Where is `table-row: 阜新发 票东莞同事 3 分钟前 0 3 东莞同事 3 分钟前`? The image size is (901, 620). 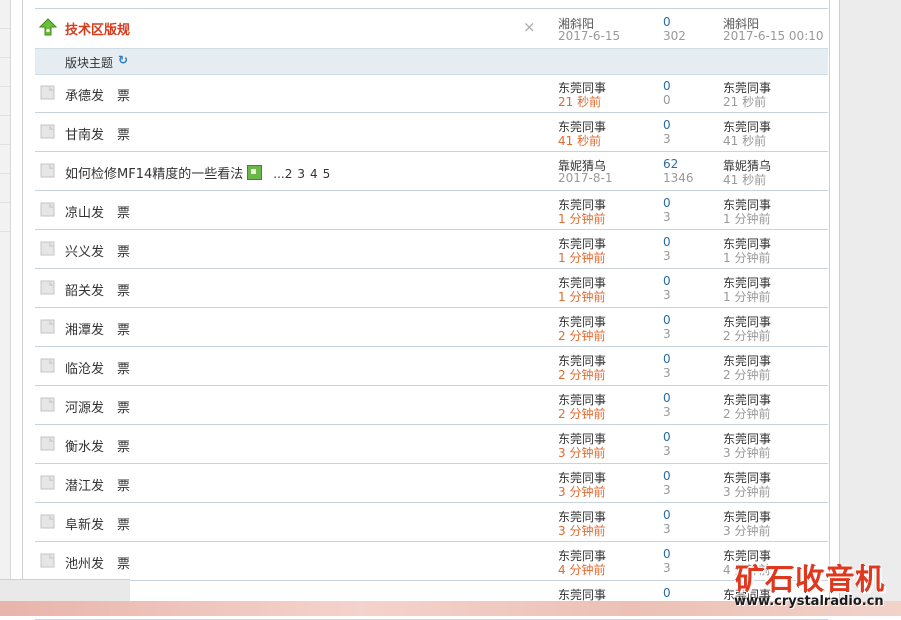 table-row: 阜新发 票东莞同事 3 分钟前 0 3 东莞同事 3 分钟前 is located at coordinates (431, 522).